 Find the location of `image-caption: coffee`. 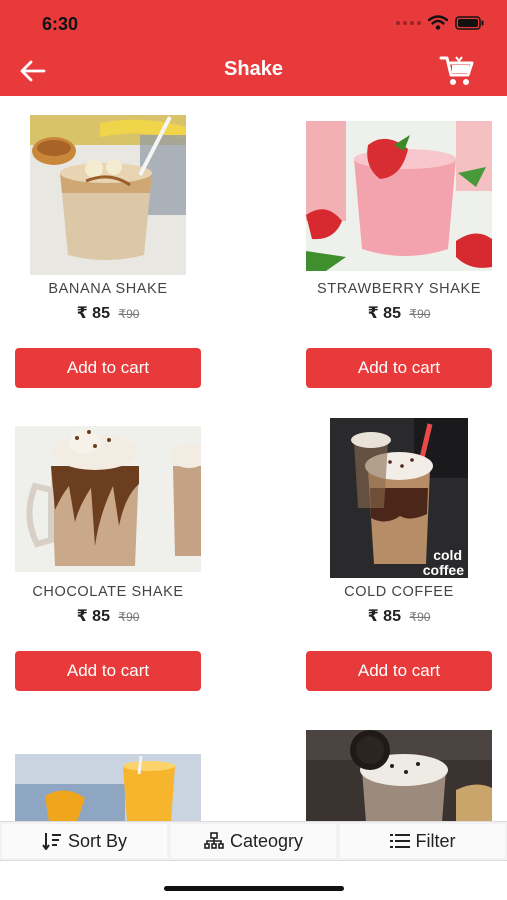

image-caption: coffee is located at coordinates (443, 570).